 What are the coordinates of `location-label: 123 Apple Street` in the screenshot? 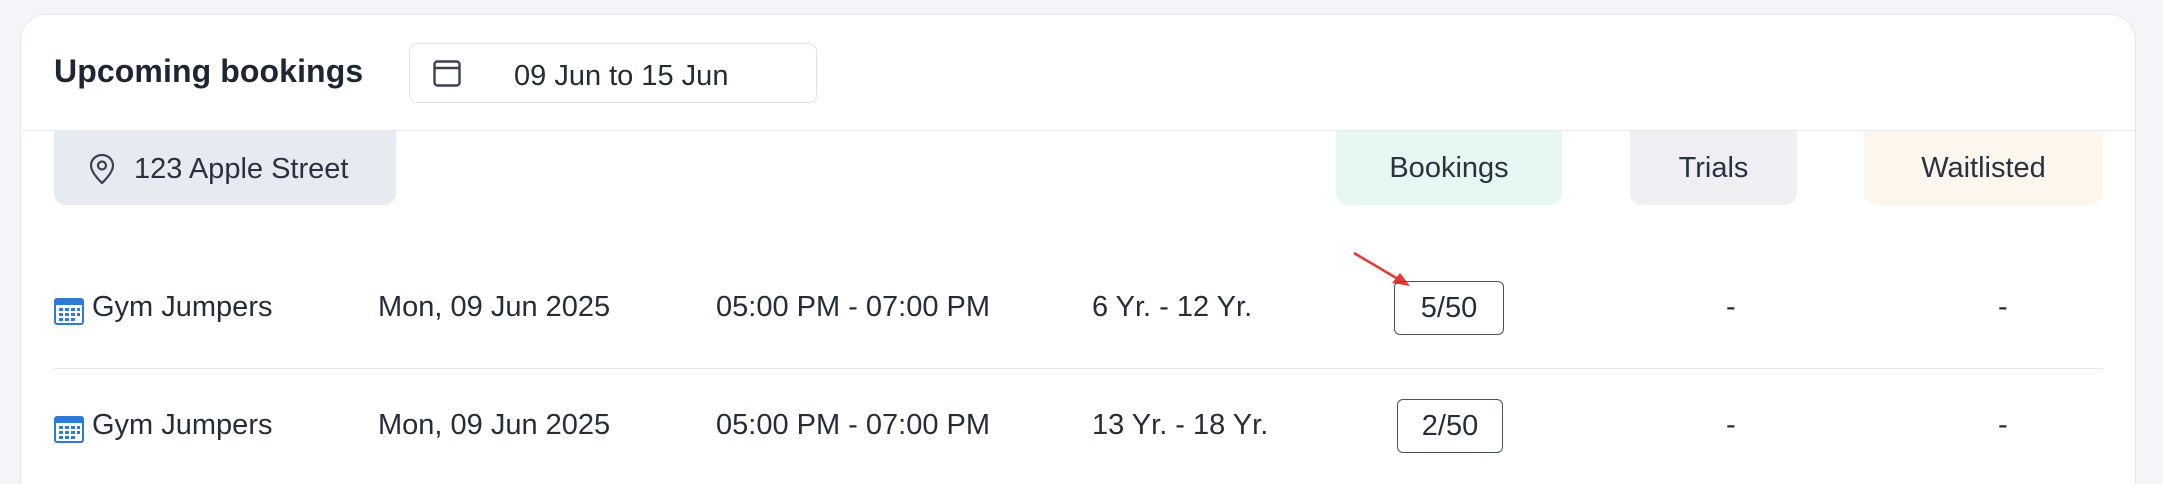 It's located at (241, 169).